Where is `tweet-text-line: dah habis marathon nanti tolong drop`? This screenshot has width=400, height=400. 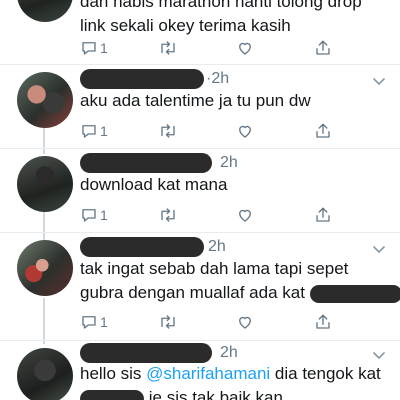 tweet-text-line: dah habis marathon nanti tolong drop is located at coordinates (221, 5).